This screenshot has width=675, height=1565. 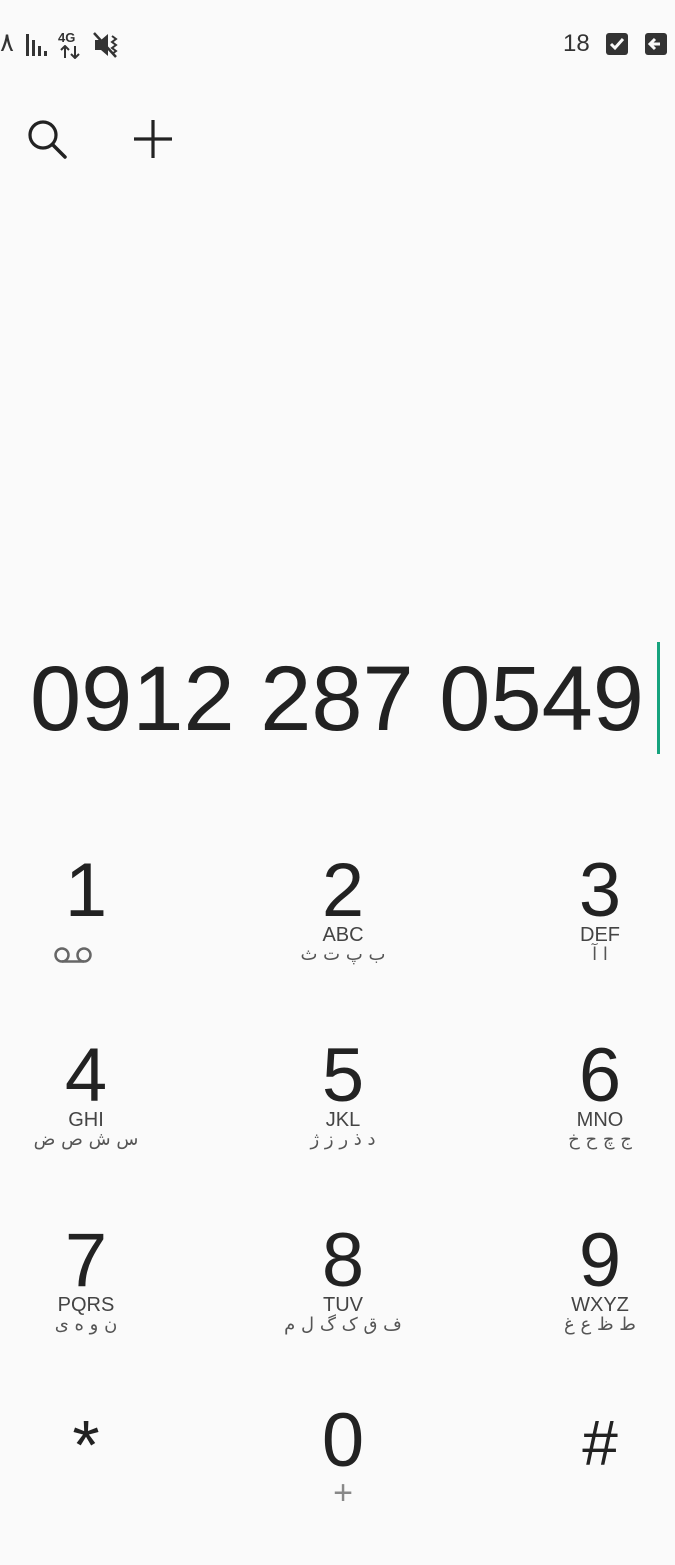 What do you see at coordinates (86, 890) in the screenshot?
I see `key-digit: 1` at bounding box center [86, 890].